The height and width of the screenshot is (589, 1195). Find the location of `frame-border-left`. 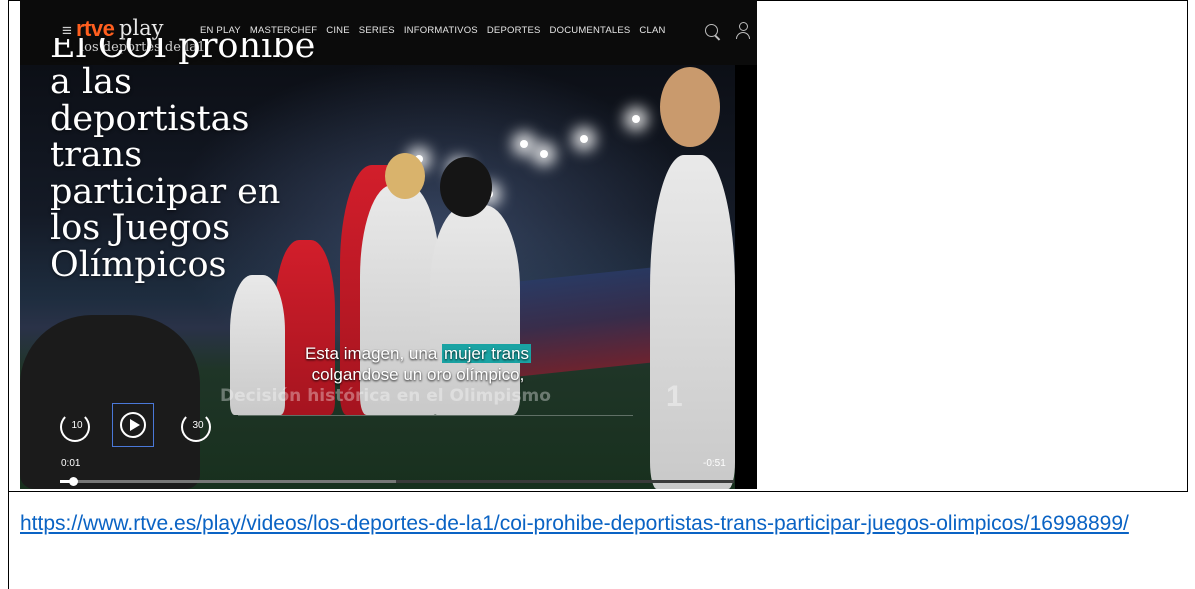

frame-border-left is located at coordinates (8, 294).